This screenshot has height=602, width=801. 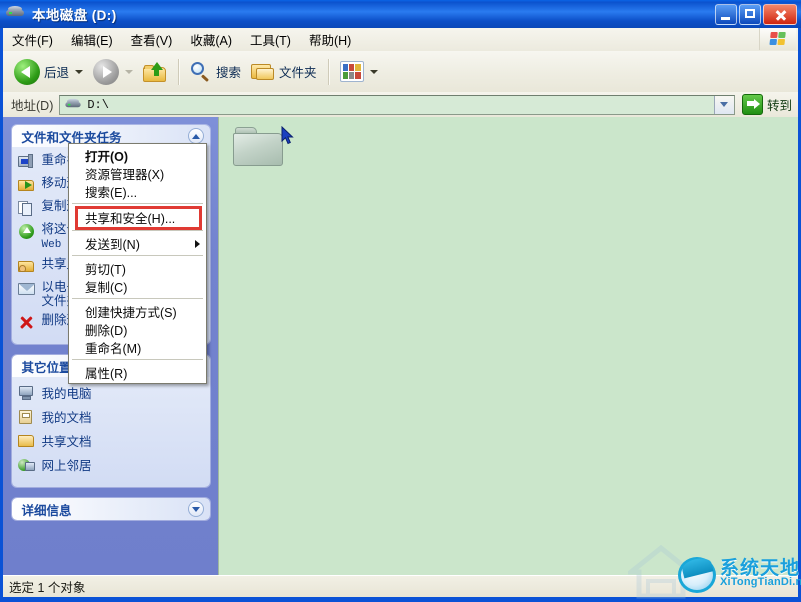 What do you see at coordinates (26, 289) in the screenshot?
I see `email-icon` at bounding box center [26, 289].